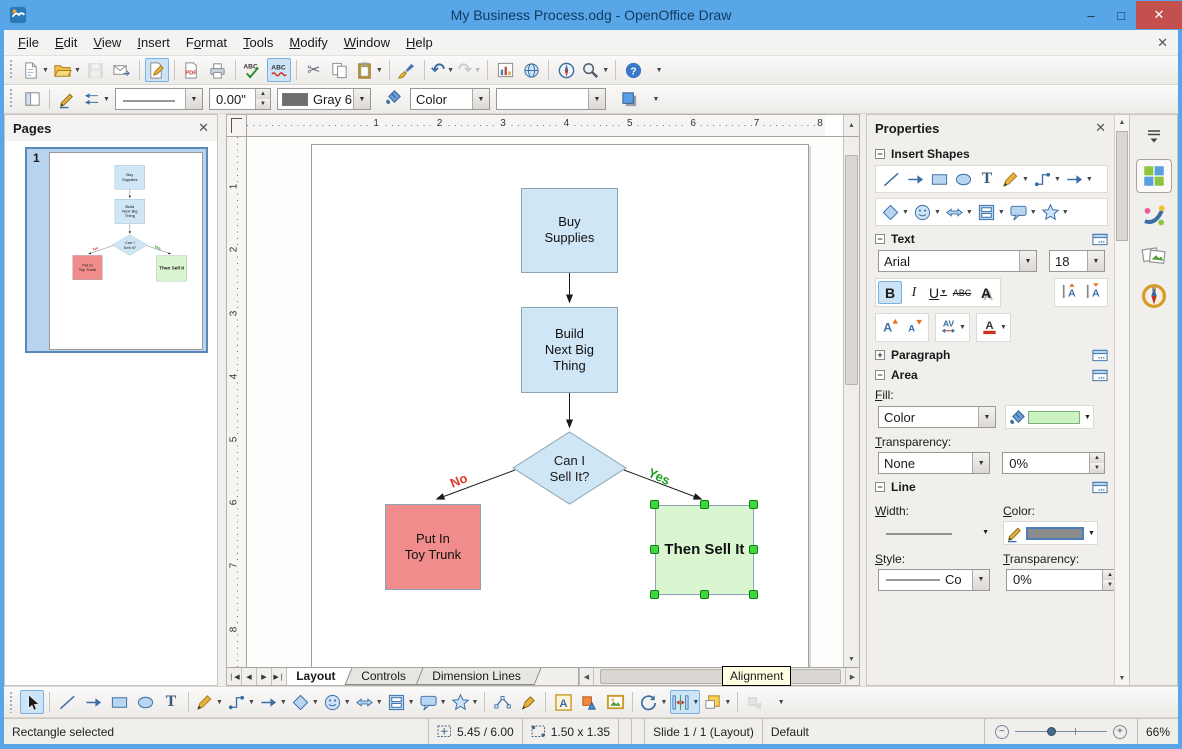 This screenshot has height=749, width=1182. Describe the element at coordinates (465, 702) in the screenshot. I see `star-shapes-tool: ▼` at that location.